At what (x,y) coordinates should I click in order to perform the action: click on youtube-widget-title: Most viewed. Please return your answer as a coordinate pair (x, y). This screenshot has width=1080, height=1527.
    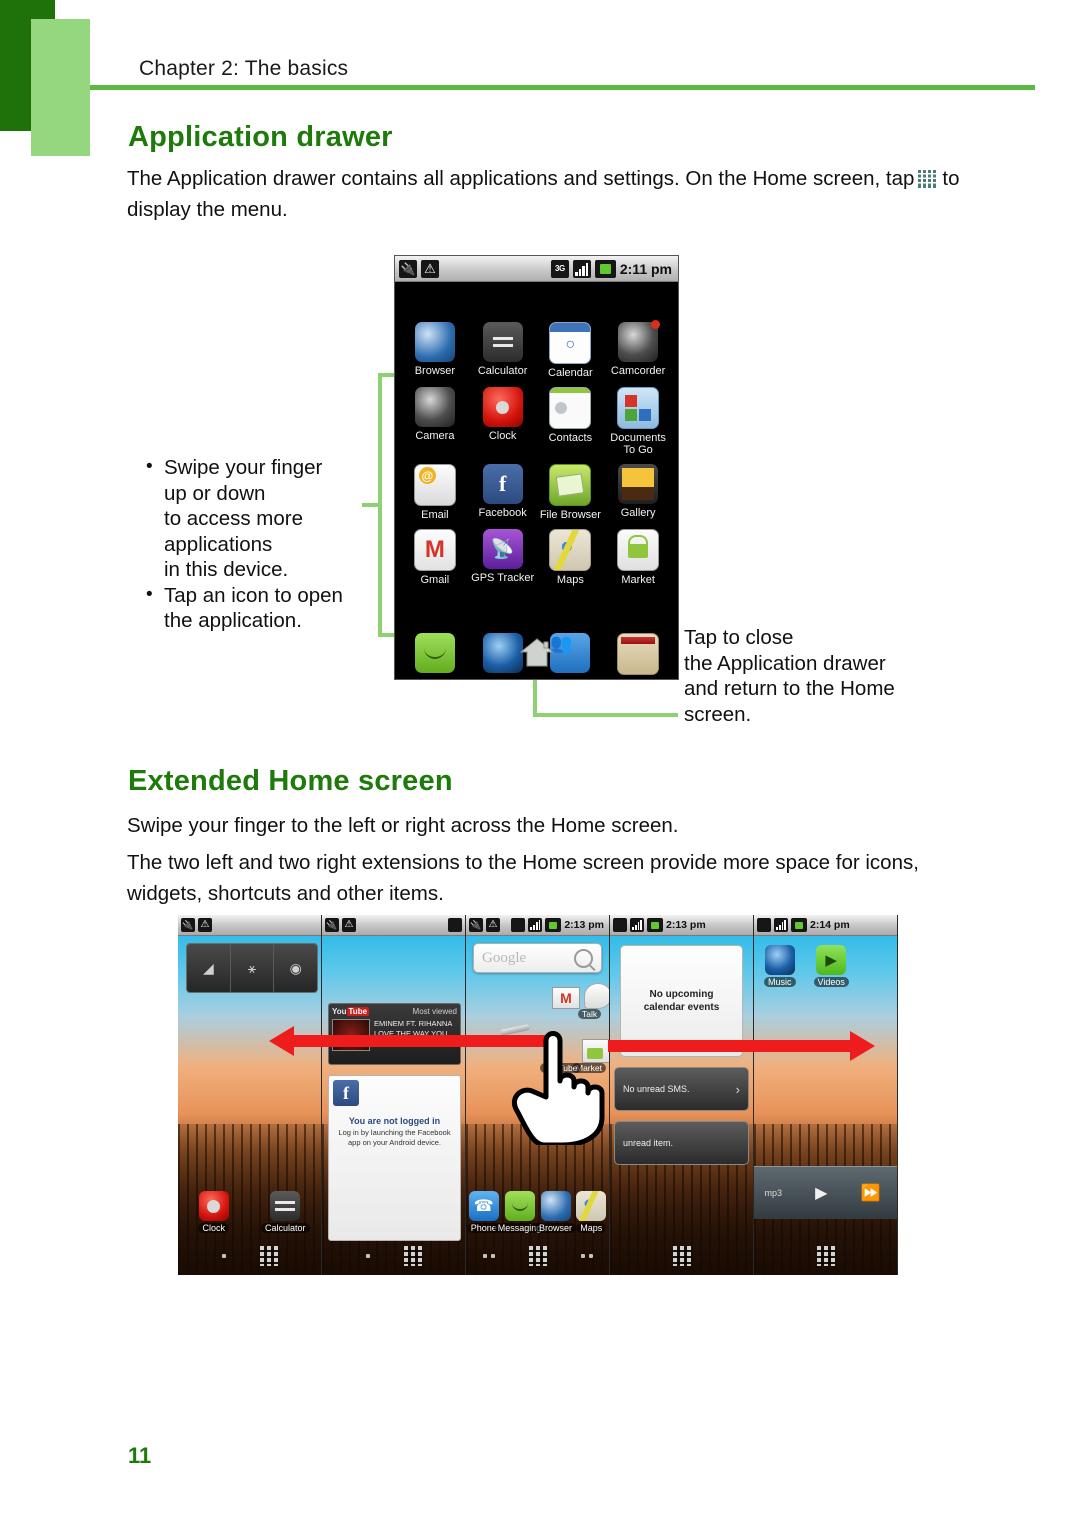
    Looking at the image, I should click on (434, 1011).